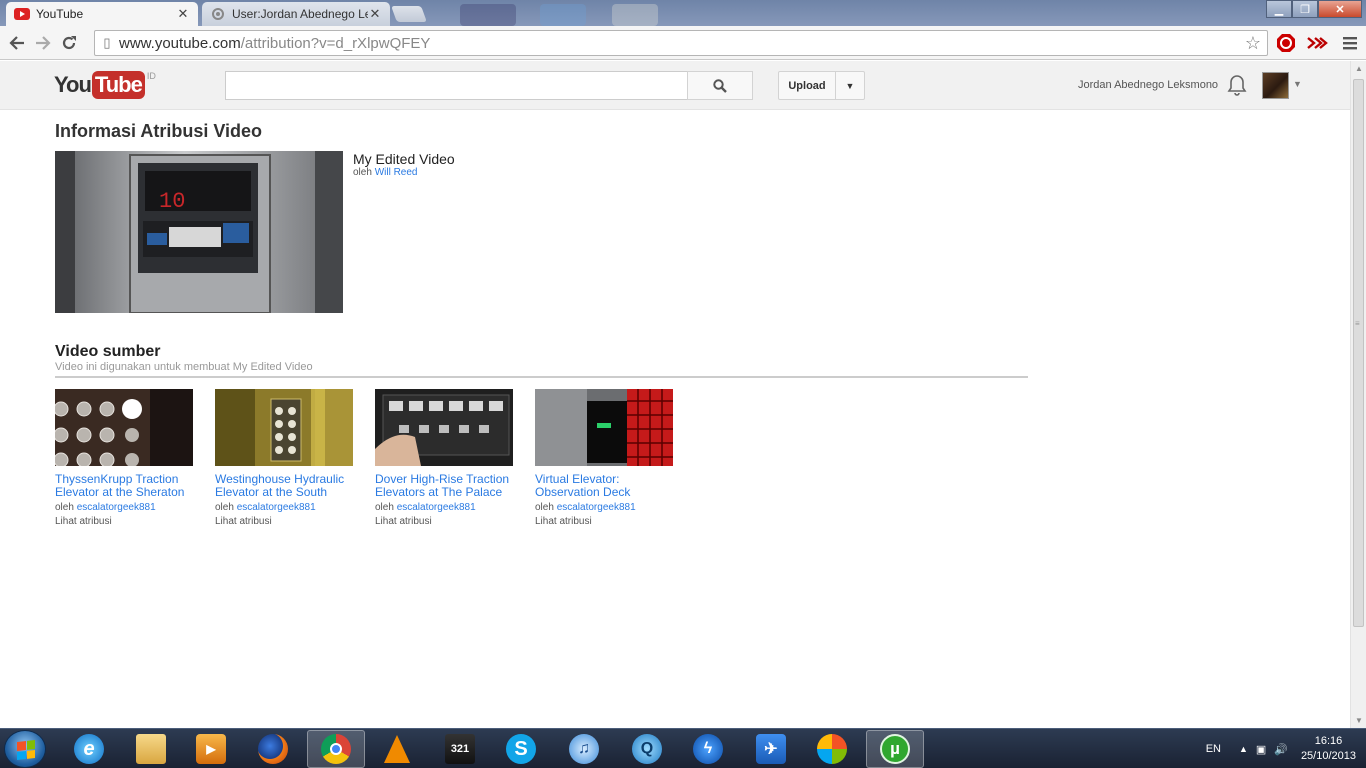  I want to click on avatar, so click(1275, 85).